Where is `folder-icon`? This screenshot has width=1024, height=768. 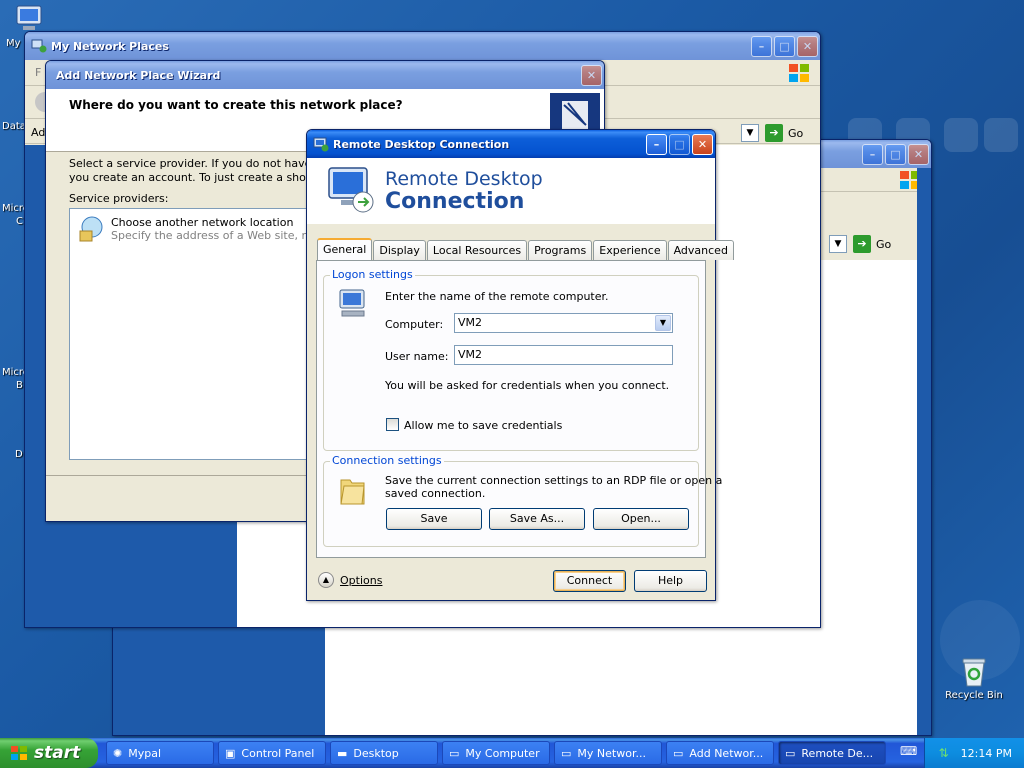
folder-icon is located at coordinates (352, 492).